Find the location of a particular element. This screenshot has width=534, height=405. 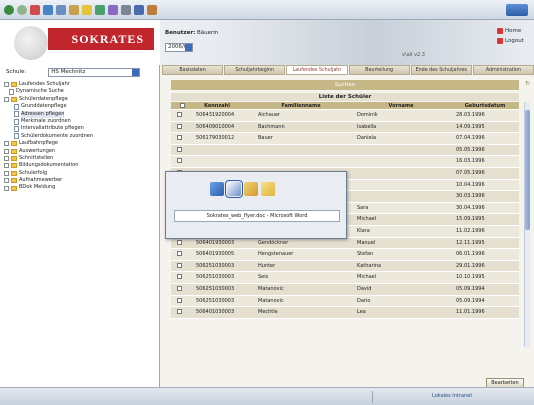

history-icon is located at coordinates (100, 9).